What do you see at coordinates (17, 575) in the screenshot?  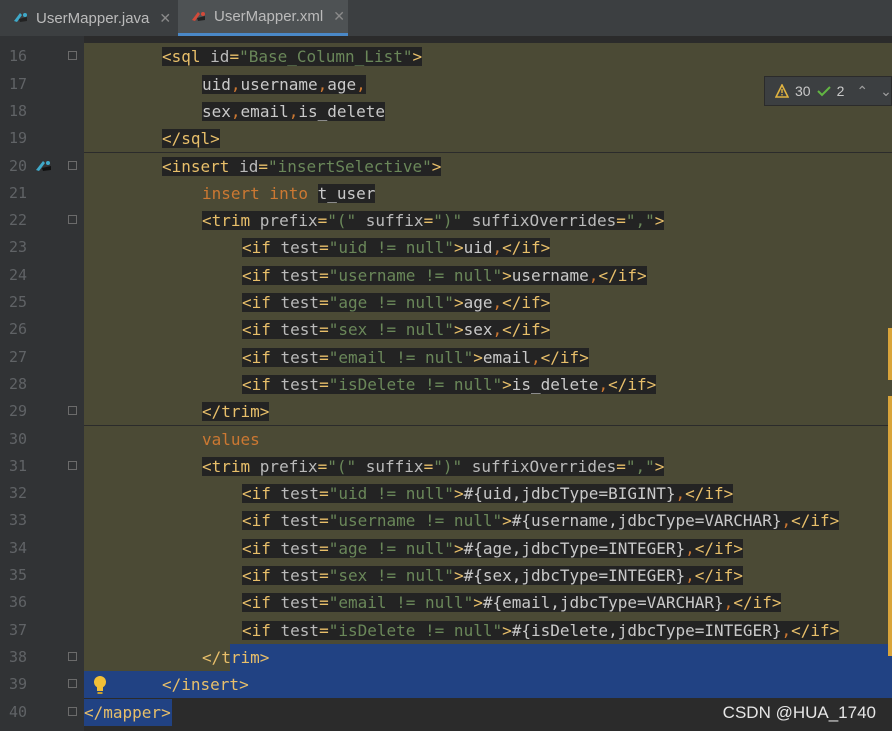 I see `line-number: 35` at bounding box center [17, 575].